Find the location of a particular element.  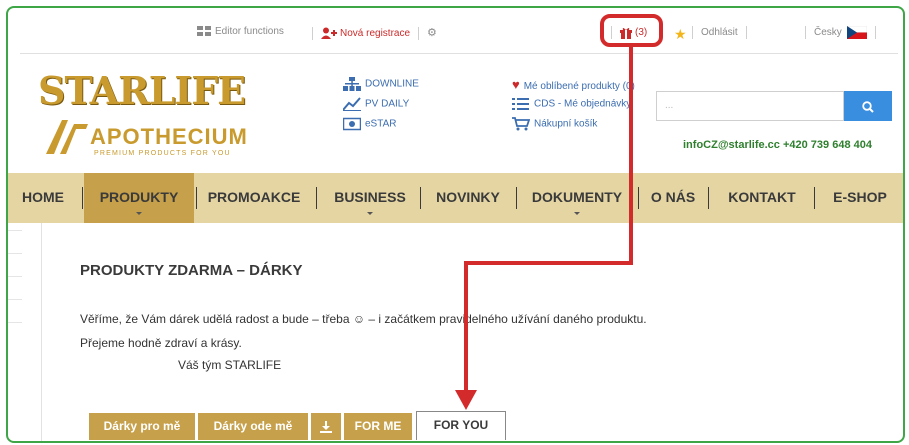

tab-darky-pro-me: Dárky pro mě is located at coordinates (142, 426).